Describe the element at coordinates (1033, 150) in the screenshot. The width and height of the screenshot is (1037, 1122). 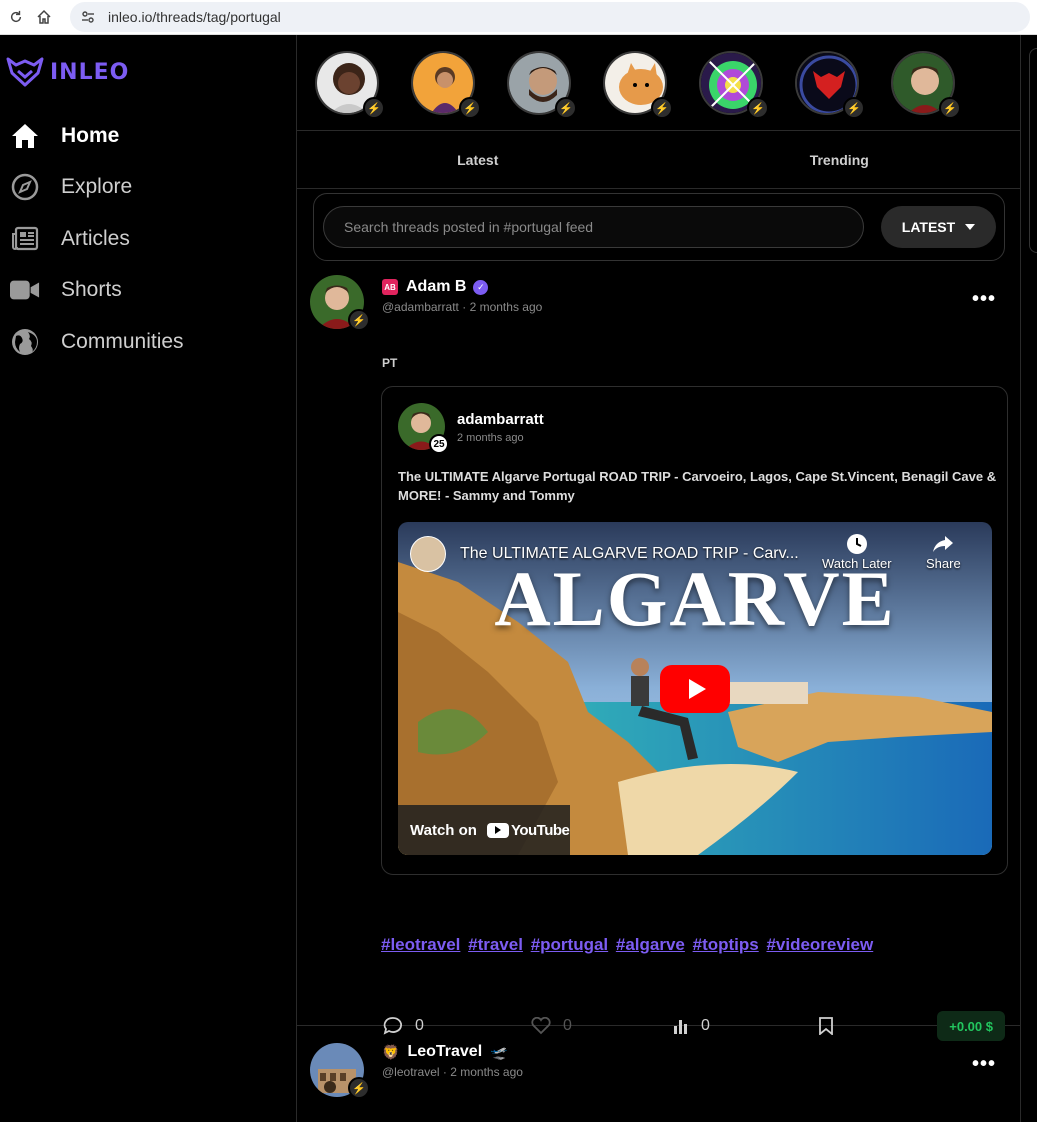
I see `right-panel-edge` at that location.